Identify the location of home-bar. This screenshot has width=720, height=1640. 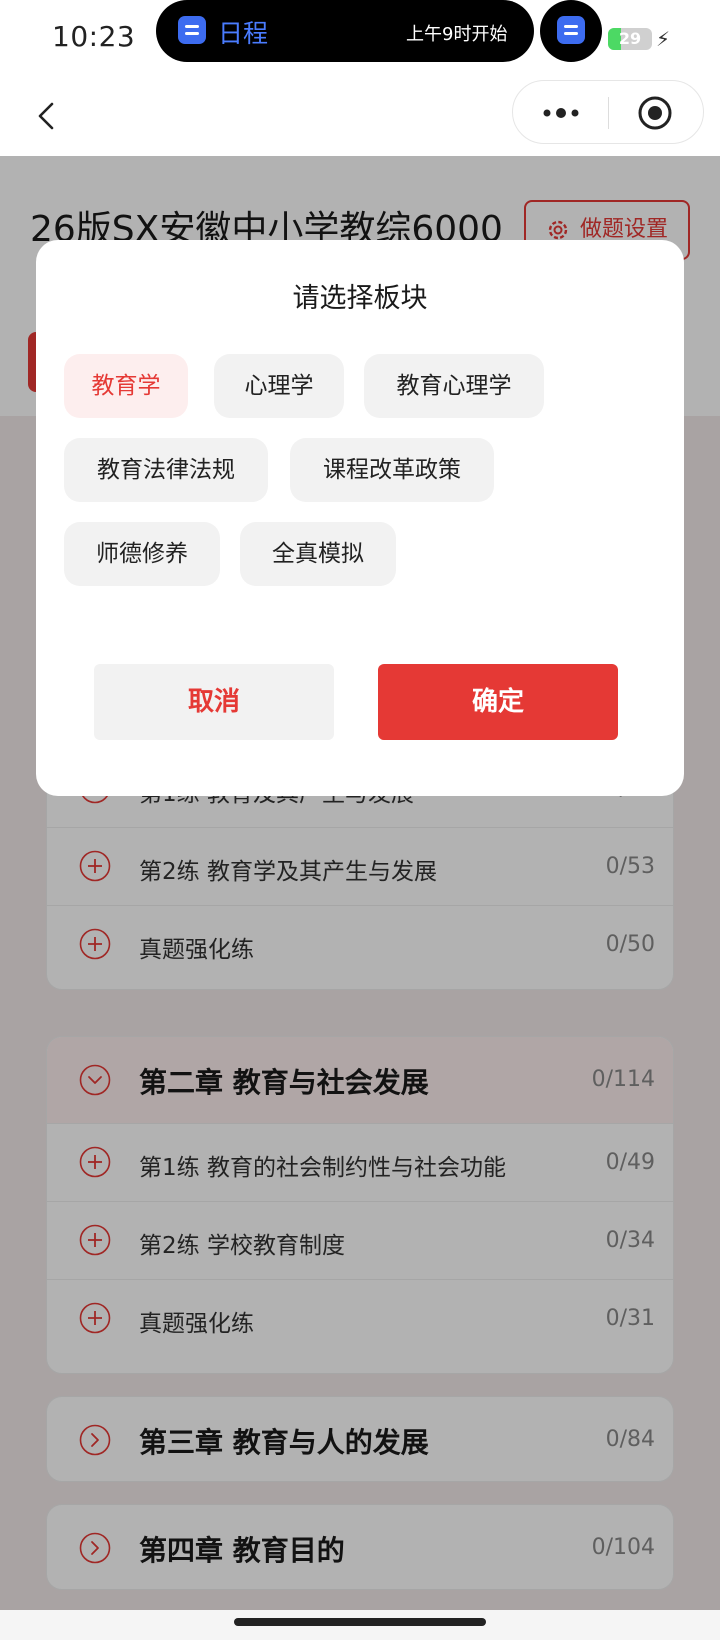
(360, 1625).